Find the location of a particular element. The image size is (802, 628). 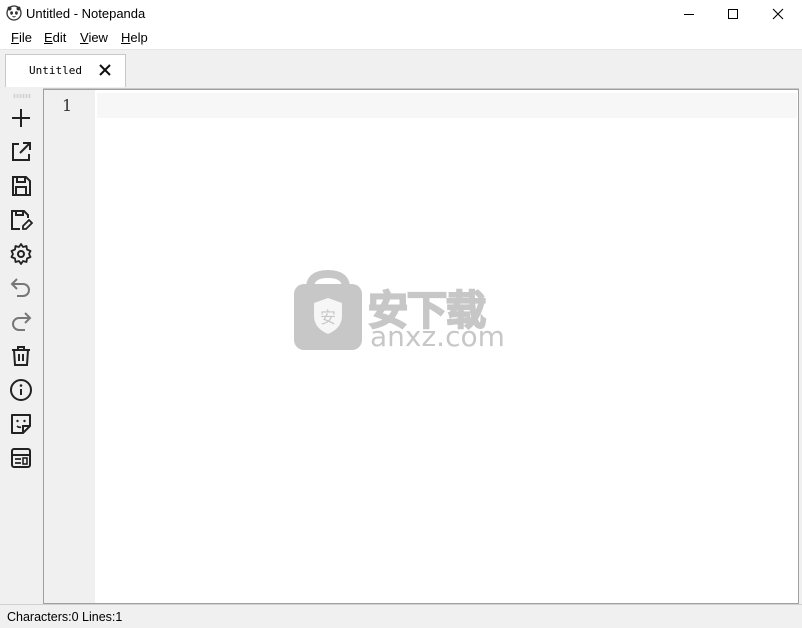

sticky-note-button is located at coordinates (21, 424).